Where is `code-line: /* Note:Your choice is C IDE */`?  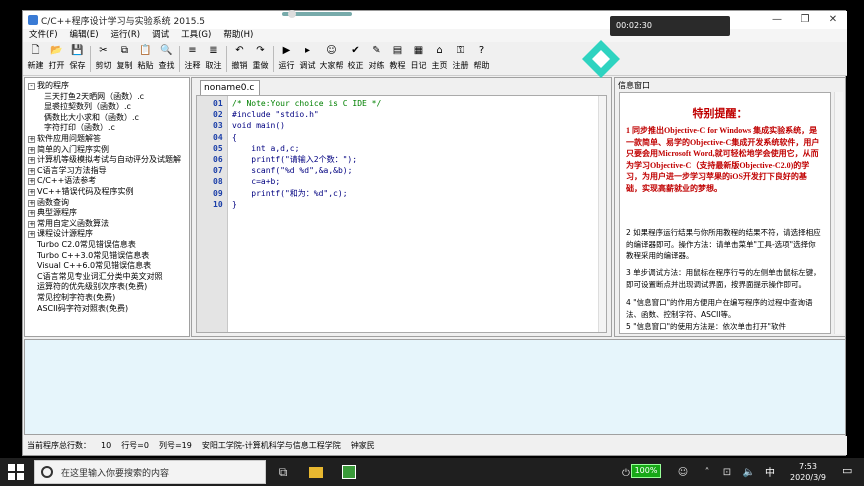
code-line: /* Note:Your choice is C IDE */ is located at coordinates (306, 104).